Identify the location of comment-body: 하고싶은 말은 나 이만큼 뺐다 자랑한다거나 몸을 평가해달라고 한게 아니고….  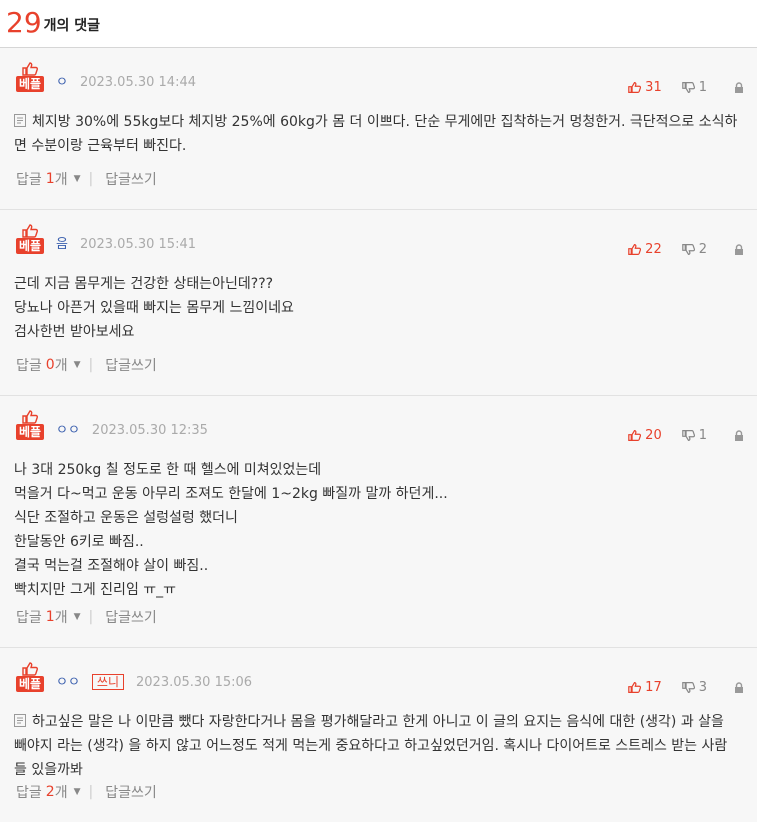
(378, 746).